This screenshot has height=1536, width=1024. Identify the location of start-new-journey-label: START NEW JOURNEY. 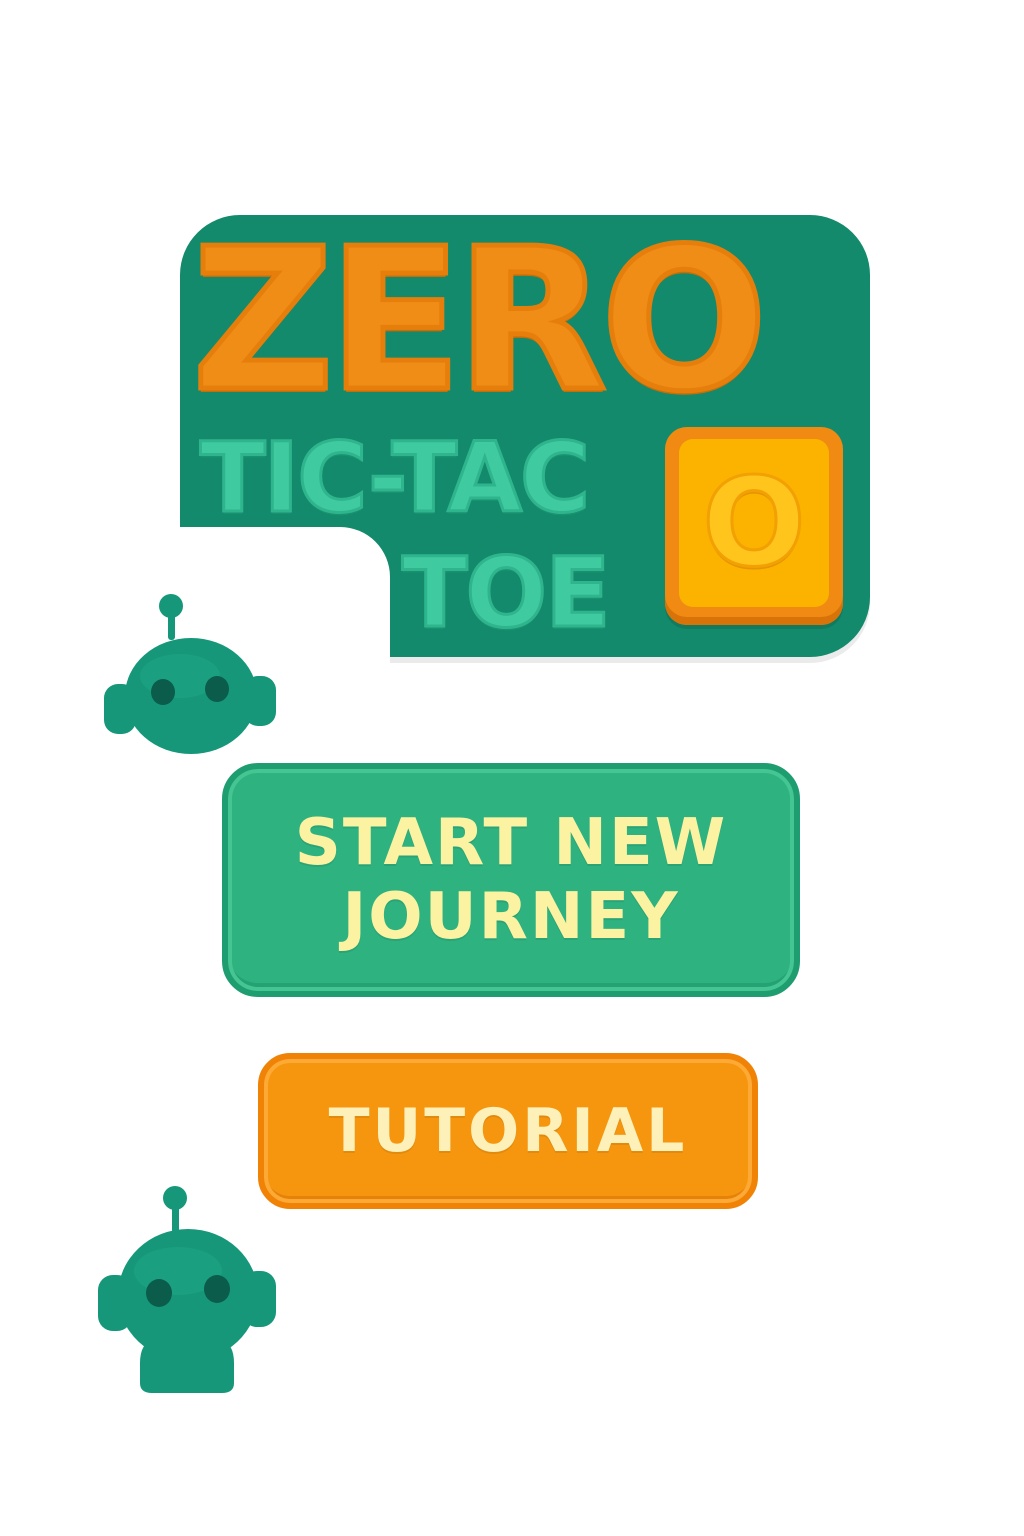
(511, 880).